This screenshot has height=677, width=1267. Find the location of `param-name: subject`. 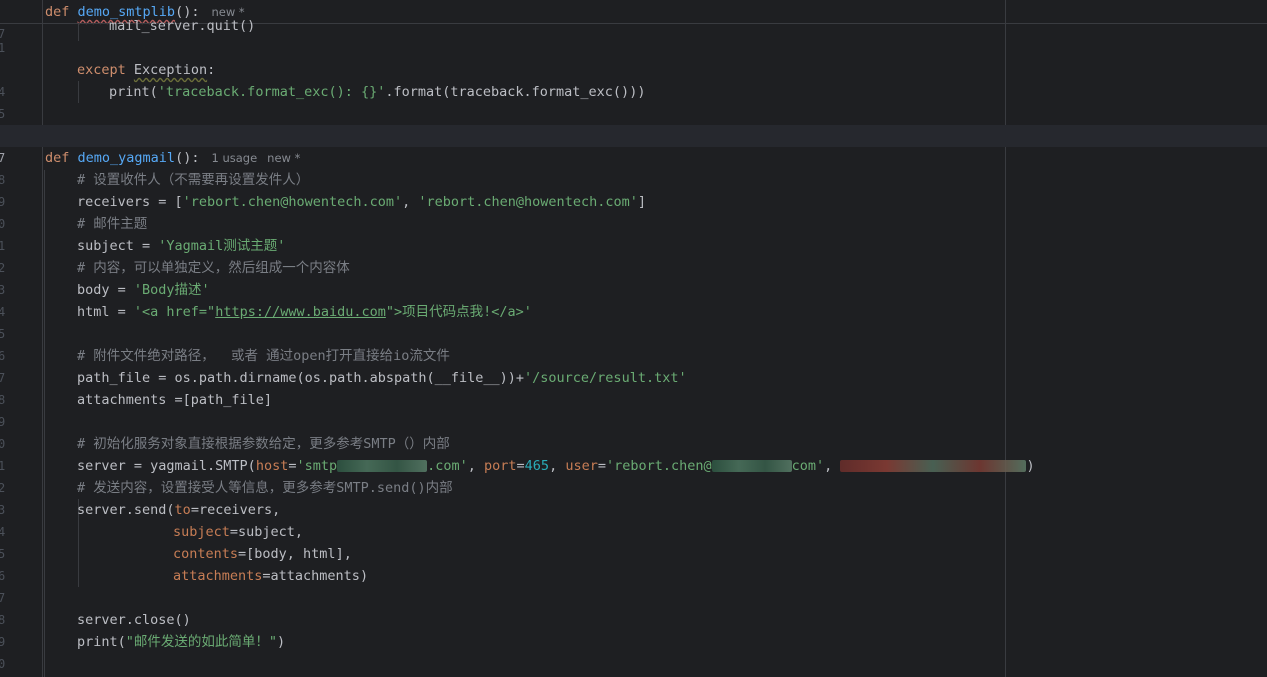

param-name: subject is located at coordinates (201, 532).